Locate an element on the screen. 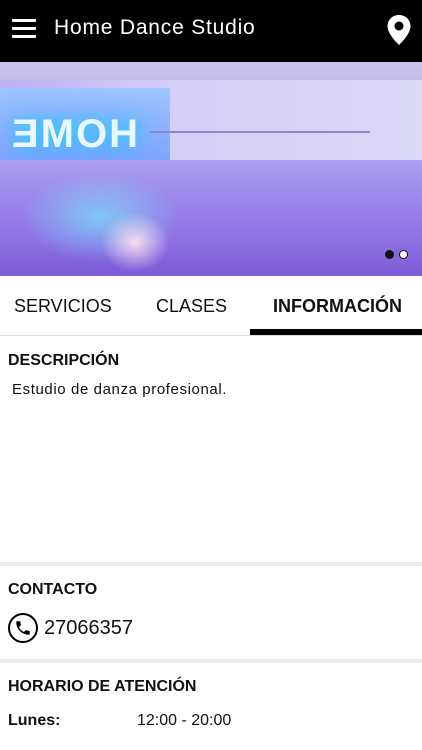  hero-barre is located at coordinates (260, 132).